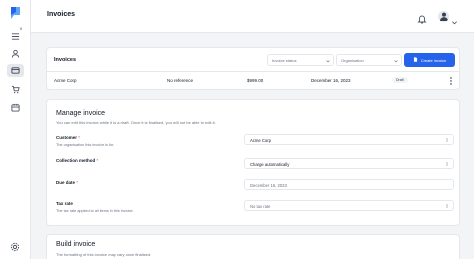 The image size is (474, 259). I want to click on invoices-card-title: Invoices, so click(65, 60).